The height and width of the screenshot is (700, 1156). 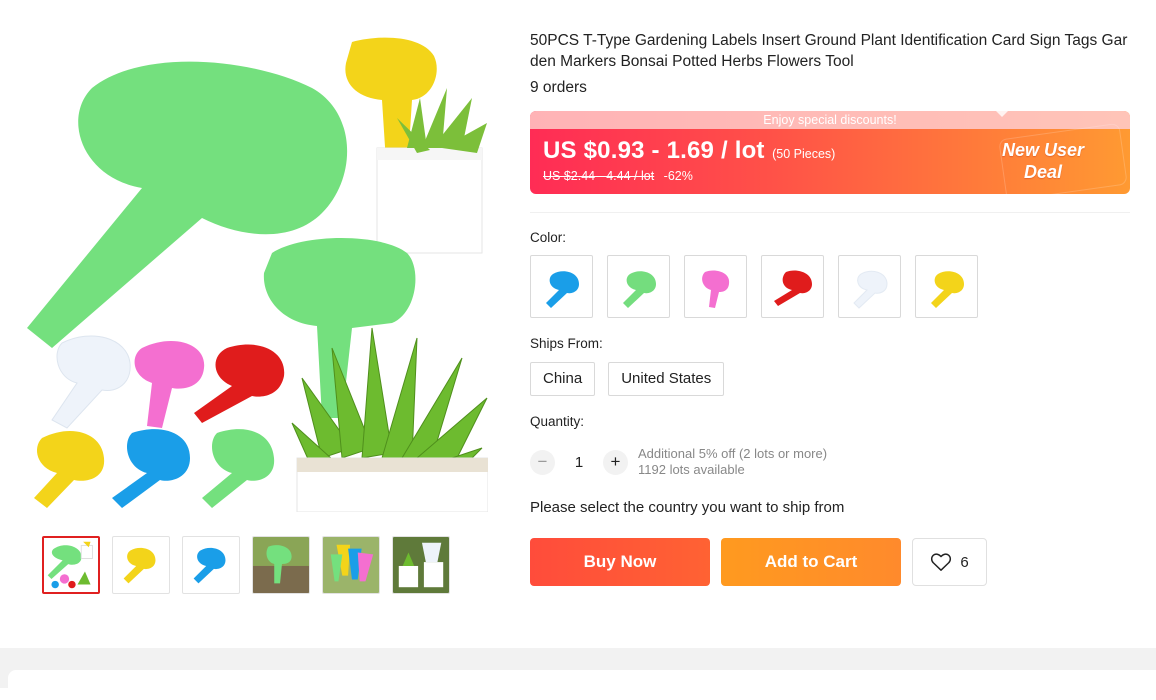 I want to click on wishlist-button: 6, so click(x=949, y=562).